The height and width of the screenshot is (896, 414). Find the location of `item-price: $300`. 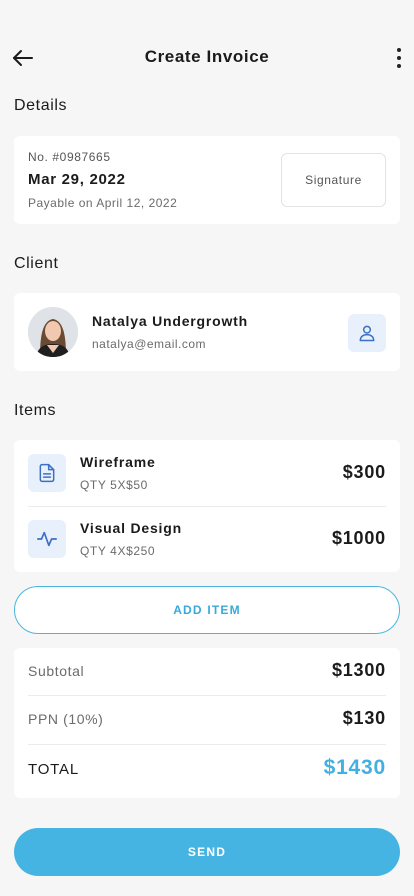

item-price: $300 is located at coordinates (364, 472).